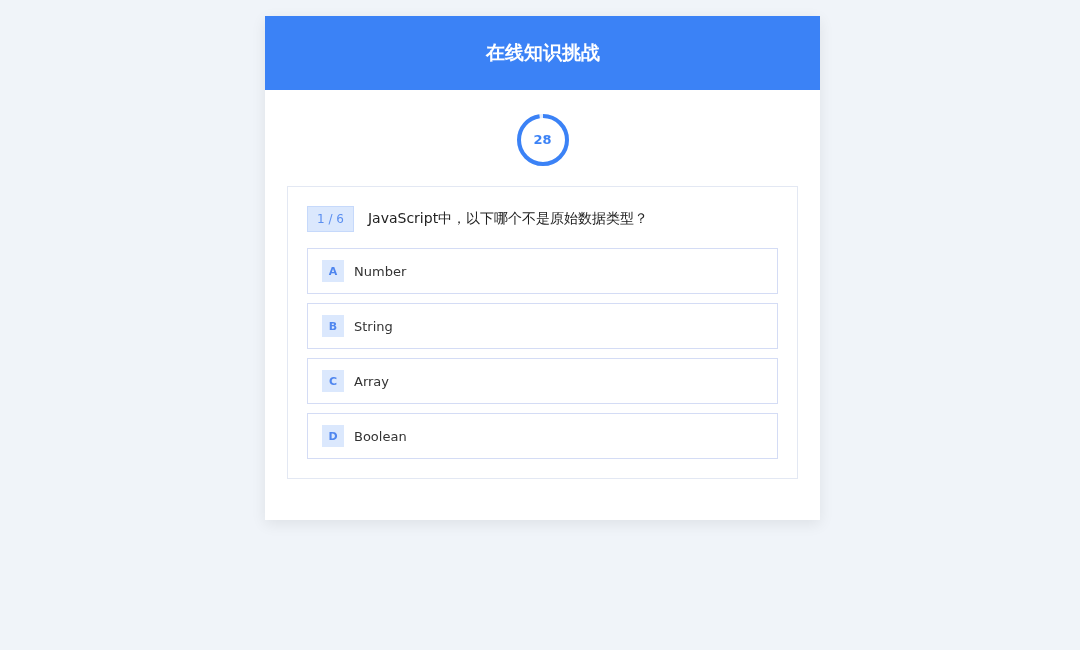  I want to click on answer-option: B String, so click(542, 326).